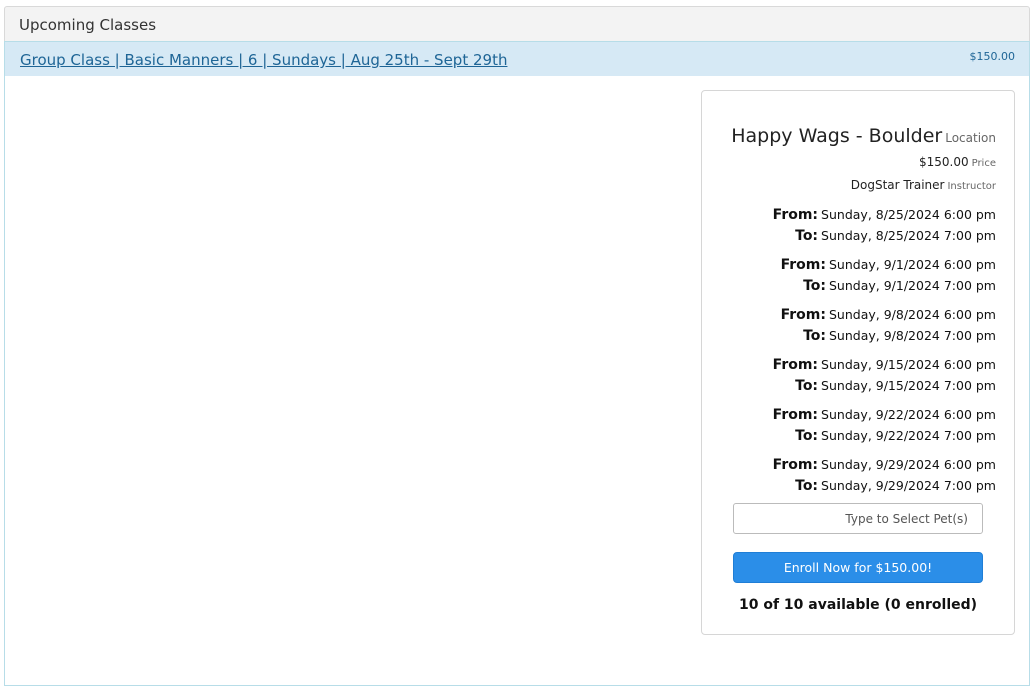  I want to click on price-value: $150.00, so click(943, 162).